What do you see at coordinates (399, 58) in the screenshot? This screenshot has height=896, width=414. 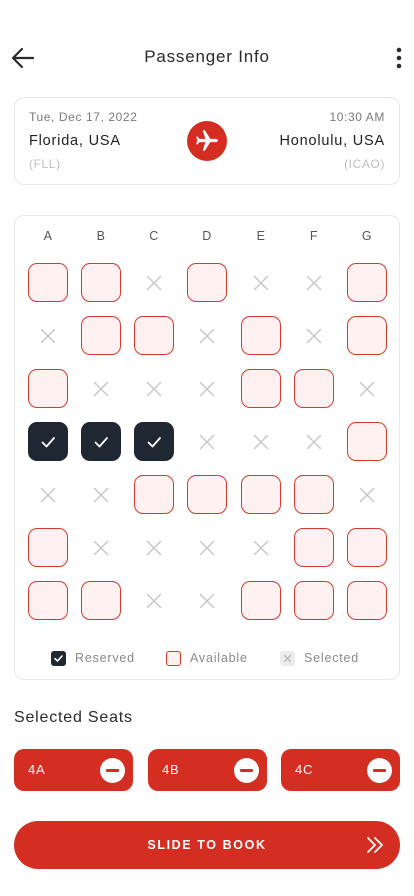 I see `more-options-button` at bounding box center [399, 58].